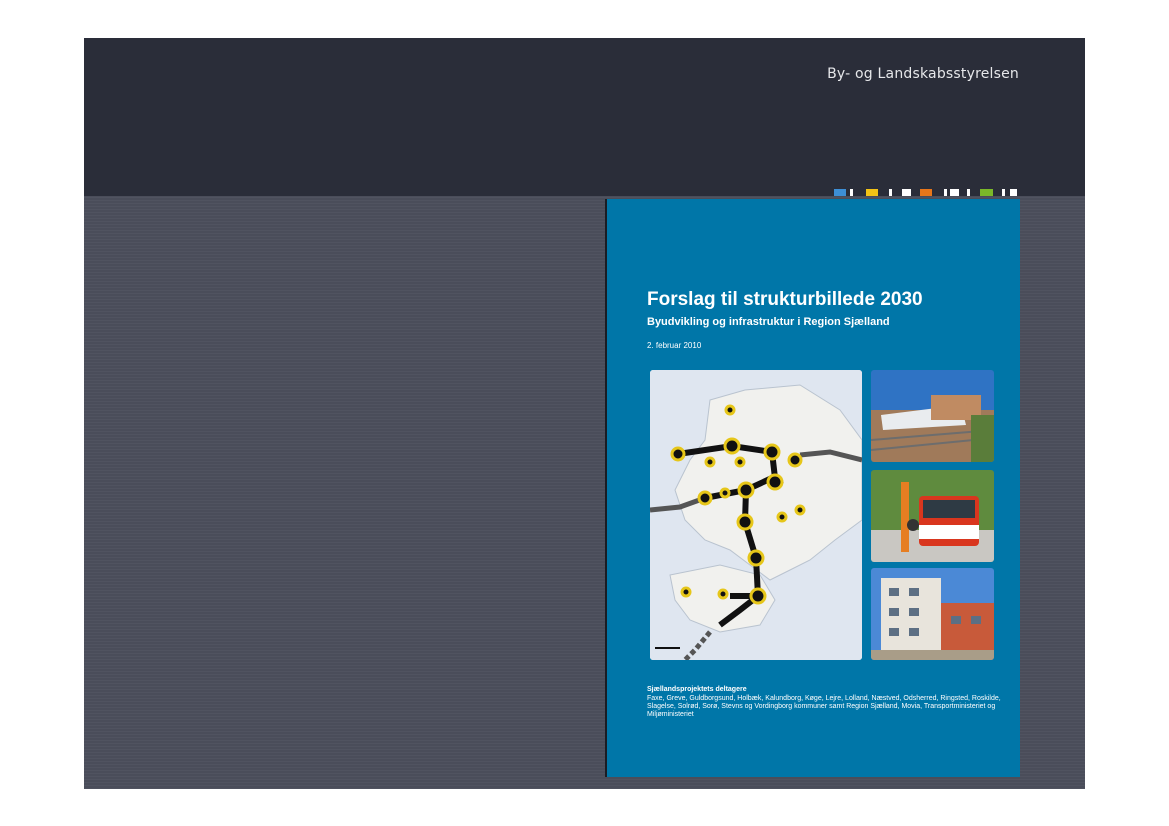 The width and height of the screenshot is (1169, 826). What do you see at coordinates (840, 192) in the screenshot?
I see `deco-blue-block` at bounding box center [840, 192].